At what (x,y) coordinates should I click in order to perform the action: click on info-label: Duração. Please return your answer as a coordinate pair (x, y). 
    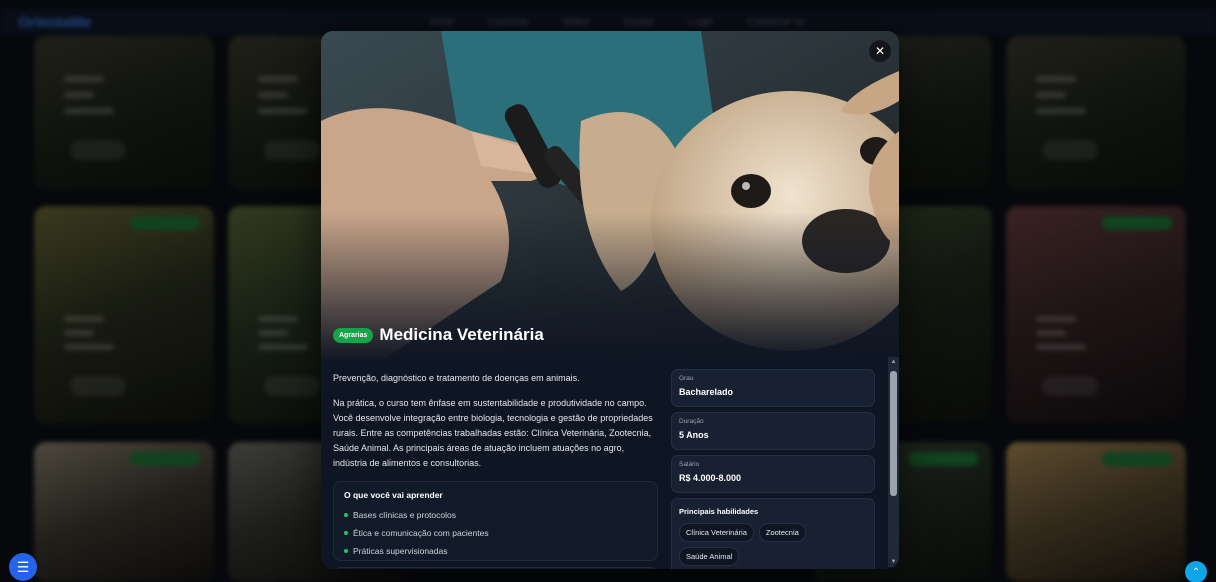
    Looking at the image, I should click on (691, 421).